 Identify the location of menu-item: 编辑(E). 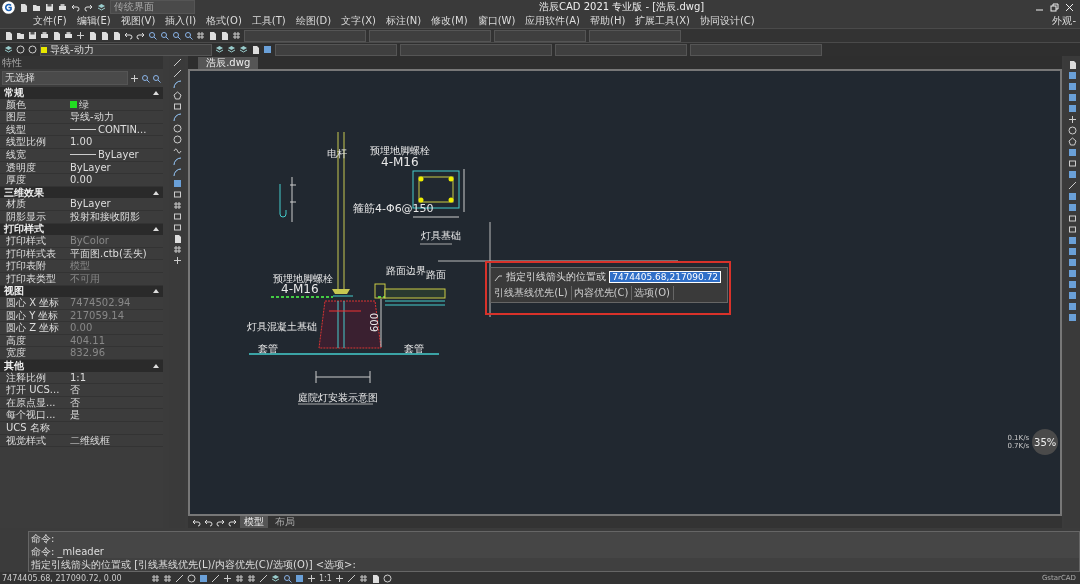
(93, 21).